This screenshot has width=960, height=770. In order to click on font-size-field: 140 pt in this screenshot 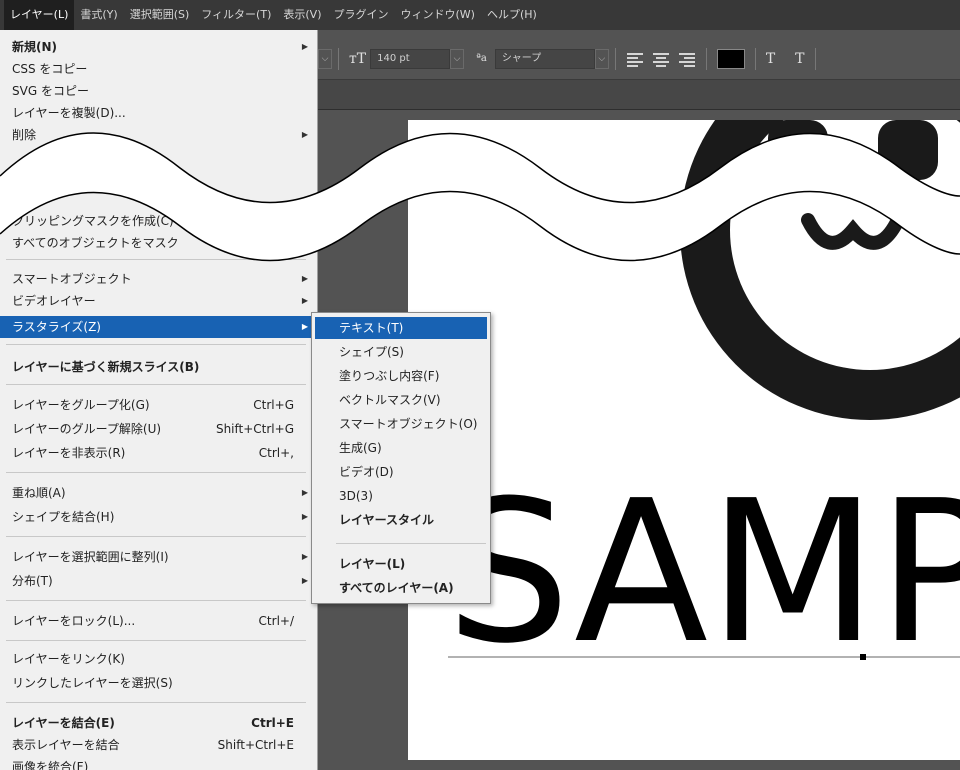, I will do `click(410, 58)`.